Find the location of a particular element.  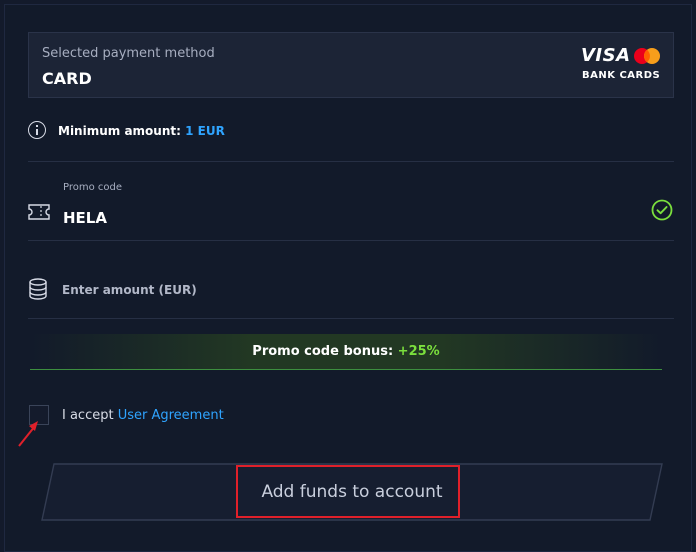

user-agreement-prefix: I accept is located at coordinates (88, 415).